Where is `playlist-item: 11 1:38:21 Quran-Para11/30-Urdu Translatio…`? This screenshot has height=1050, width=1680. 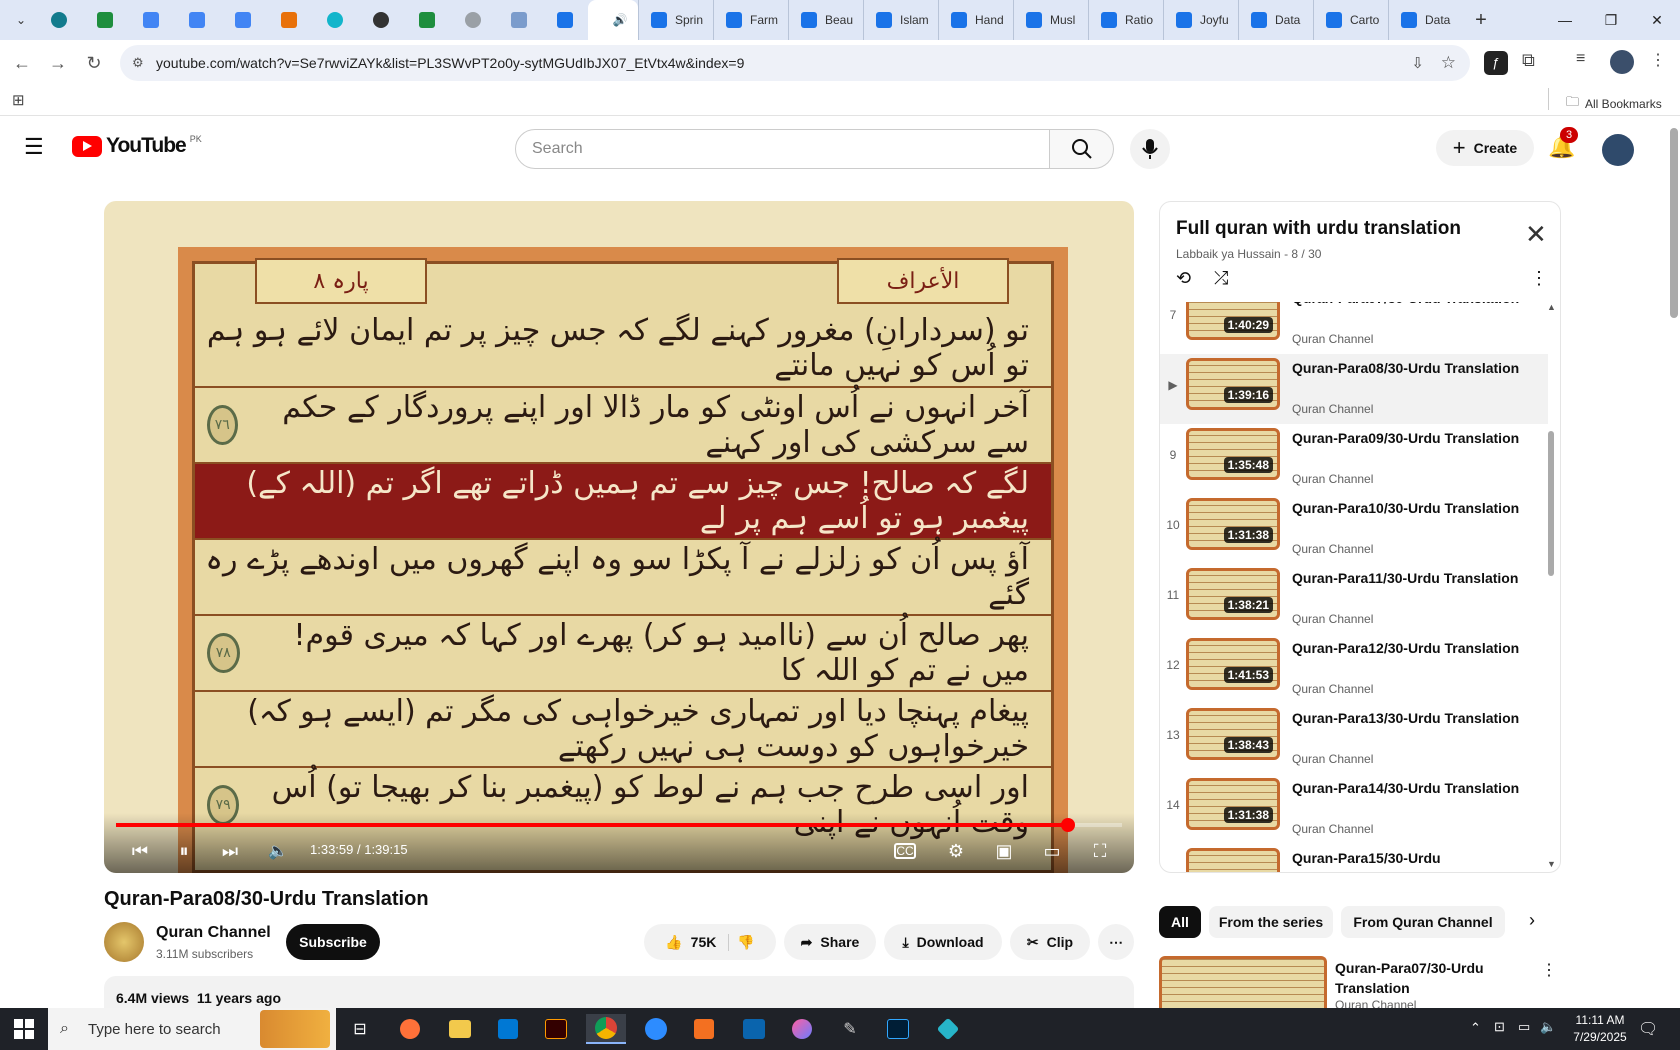 playlist-item: 11 1:38:21 Quran-Para11/30-Urdu Translatio… is located at coordinates (1354, 599).